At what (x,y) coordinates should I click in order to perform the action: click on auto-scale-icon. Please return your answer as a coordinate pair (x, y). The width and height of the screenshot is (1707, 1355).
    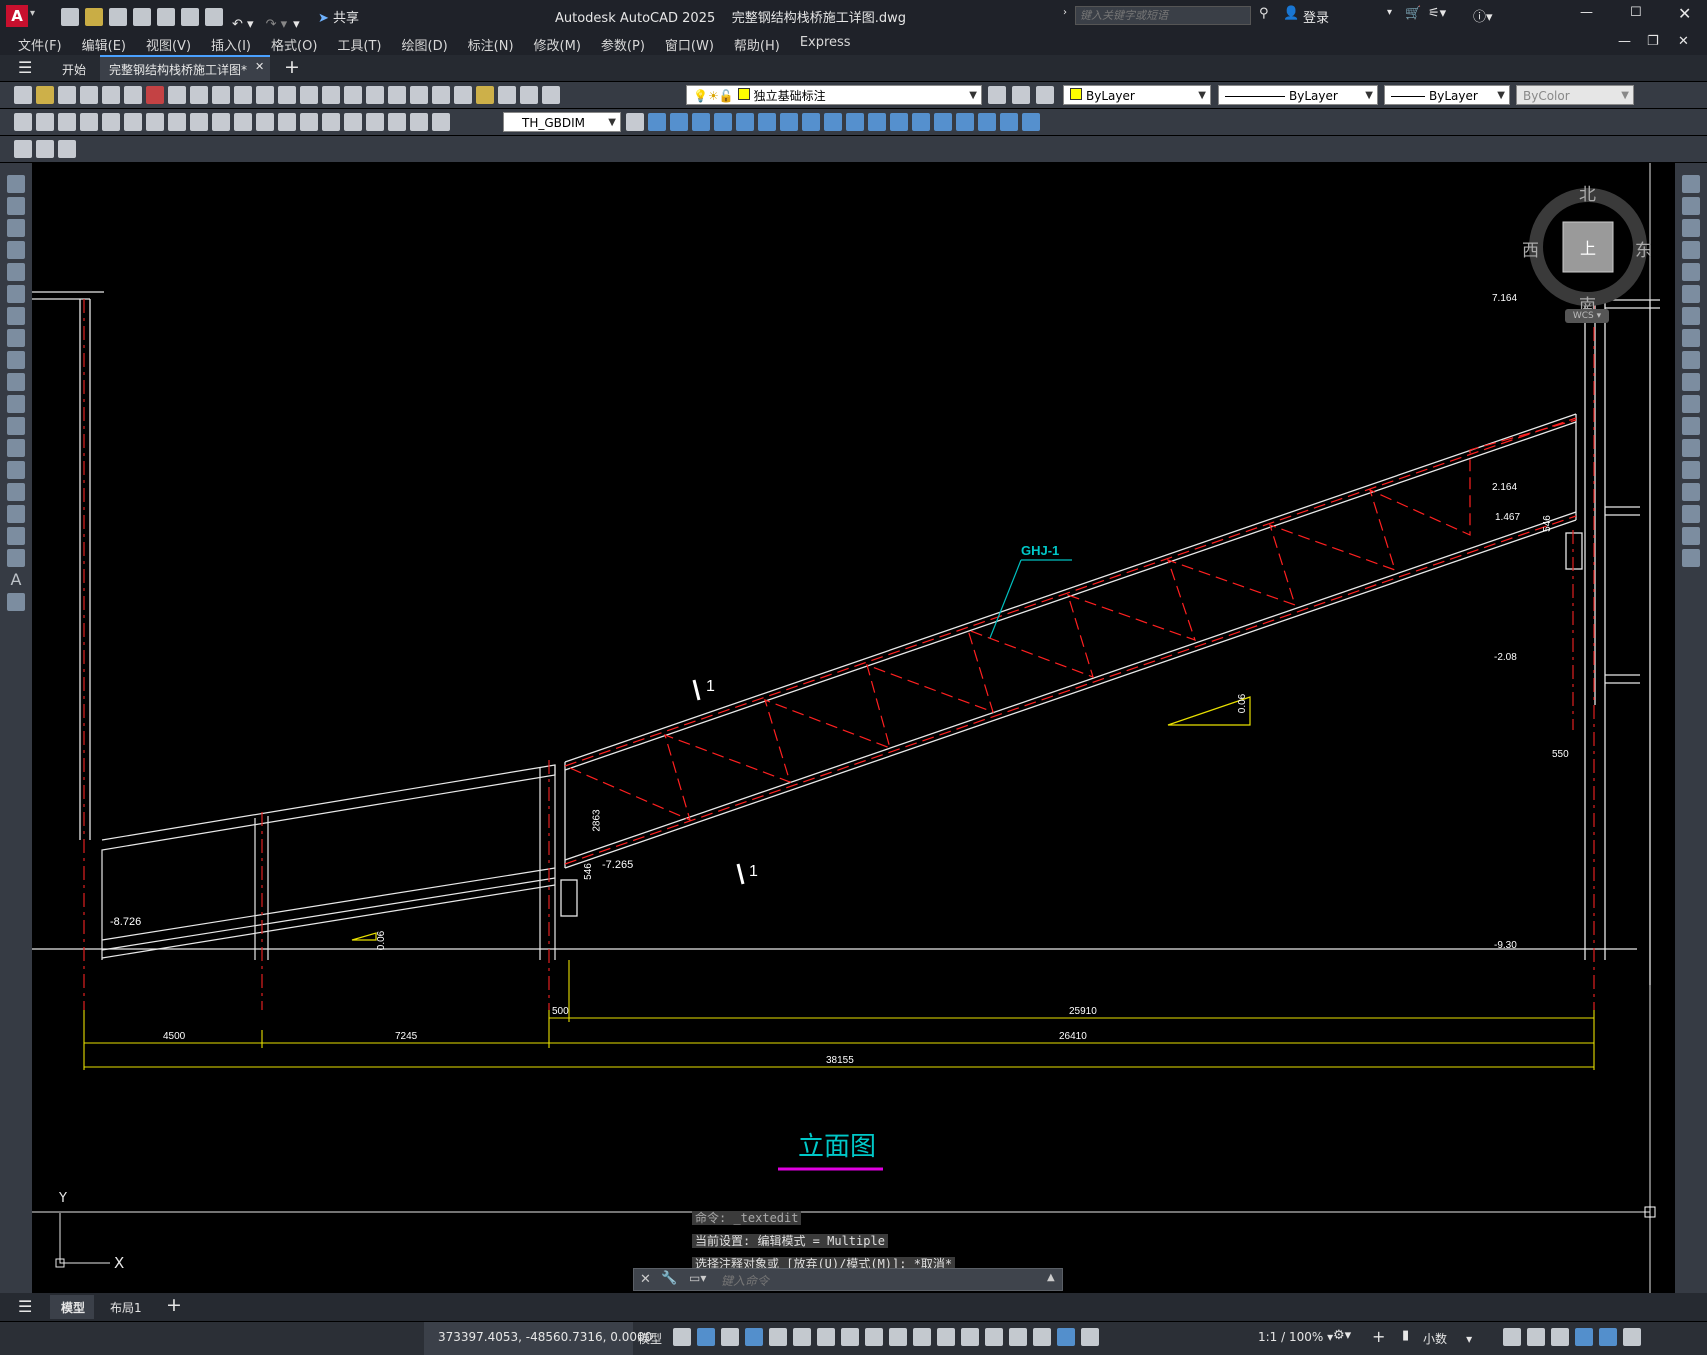
    Looking at the image, I should click on (1090, 1337).